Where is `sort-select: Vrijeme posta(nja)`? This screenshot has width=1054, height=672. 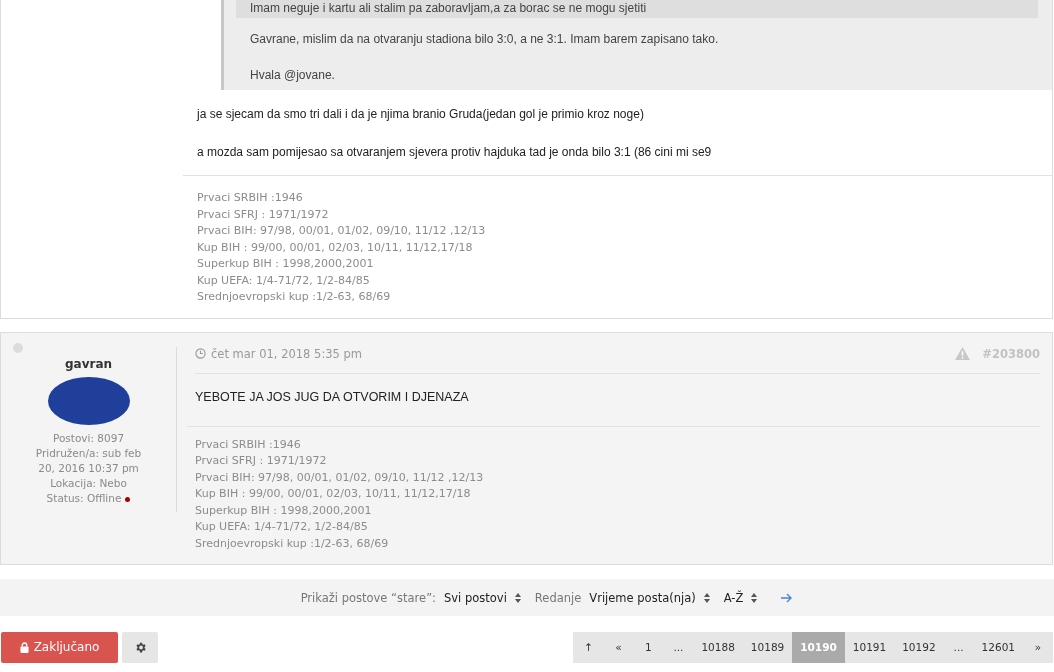
sort-select: Vrijeme posta(nja) is located at coordinates (649, 597).